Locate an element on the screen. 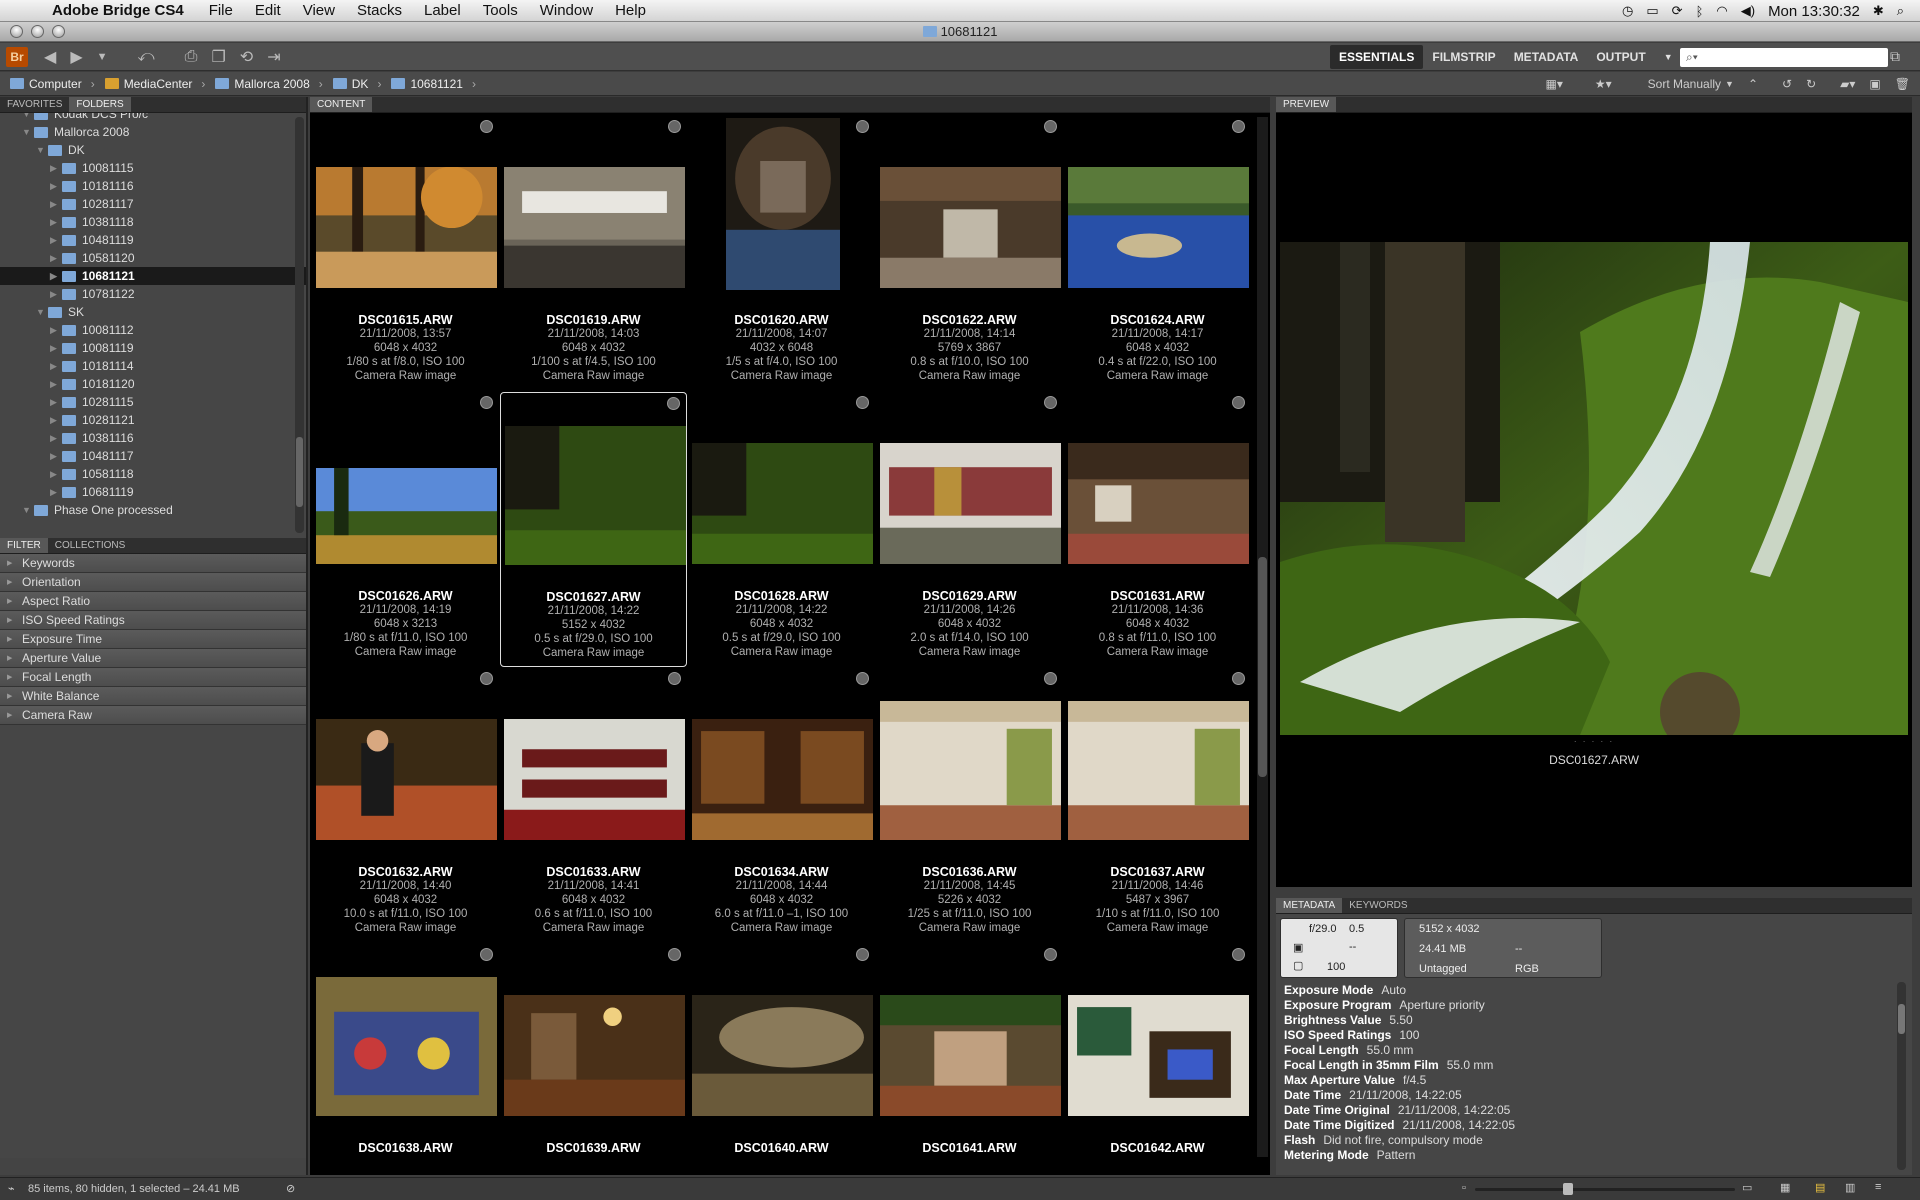 The image size is (1920, 1200). back-icon: ◀ is located at coordinates (50, 57).